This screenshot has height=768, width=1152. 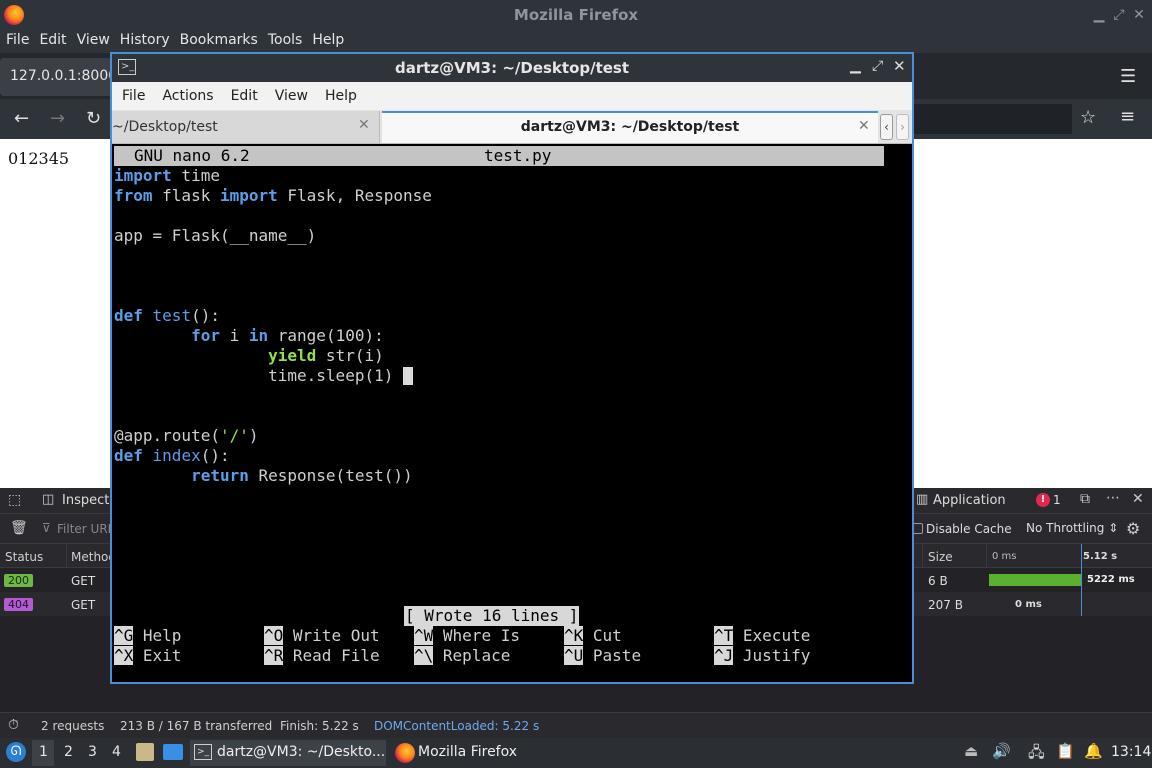 What do you see at coordinates (48, 499) in the screenshot?
I see `inspector-icon: ◫` at bounding box center [48, 499].